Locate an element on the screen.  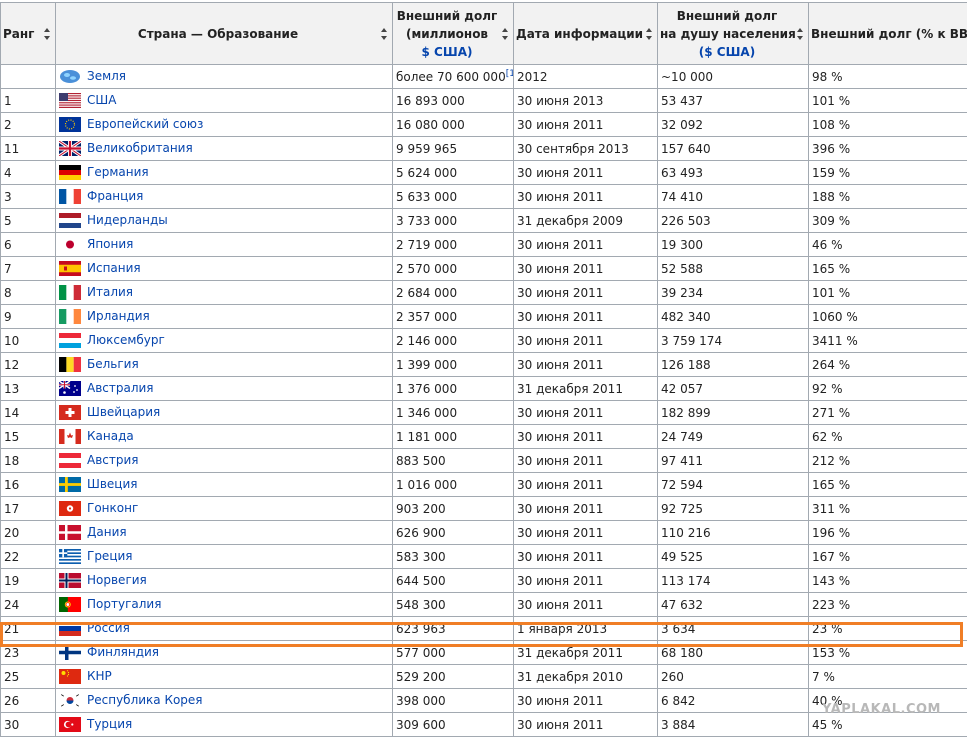
norway-flag is located at coordinates (70, 580).